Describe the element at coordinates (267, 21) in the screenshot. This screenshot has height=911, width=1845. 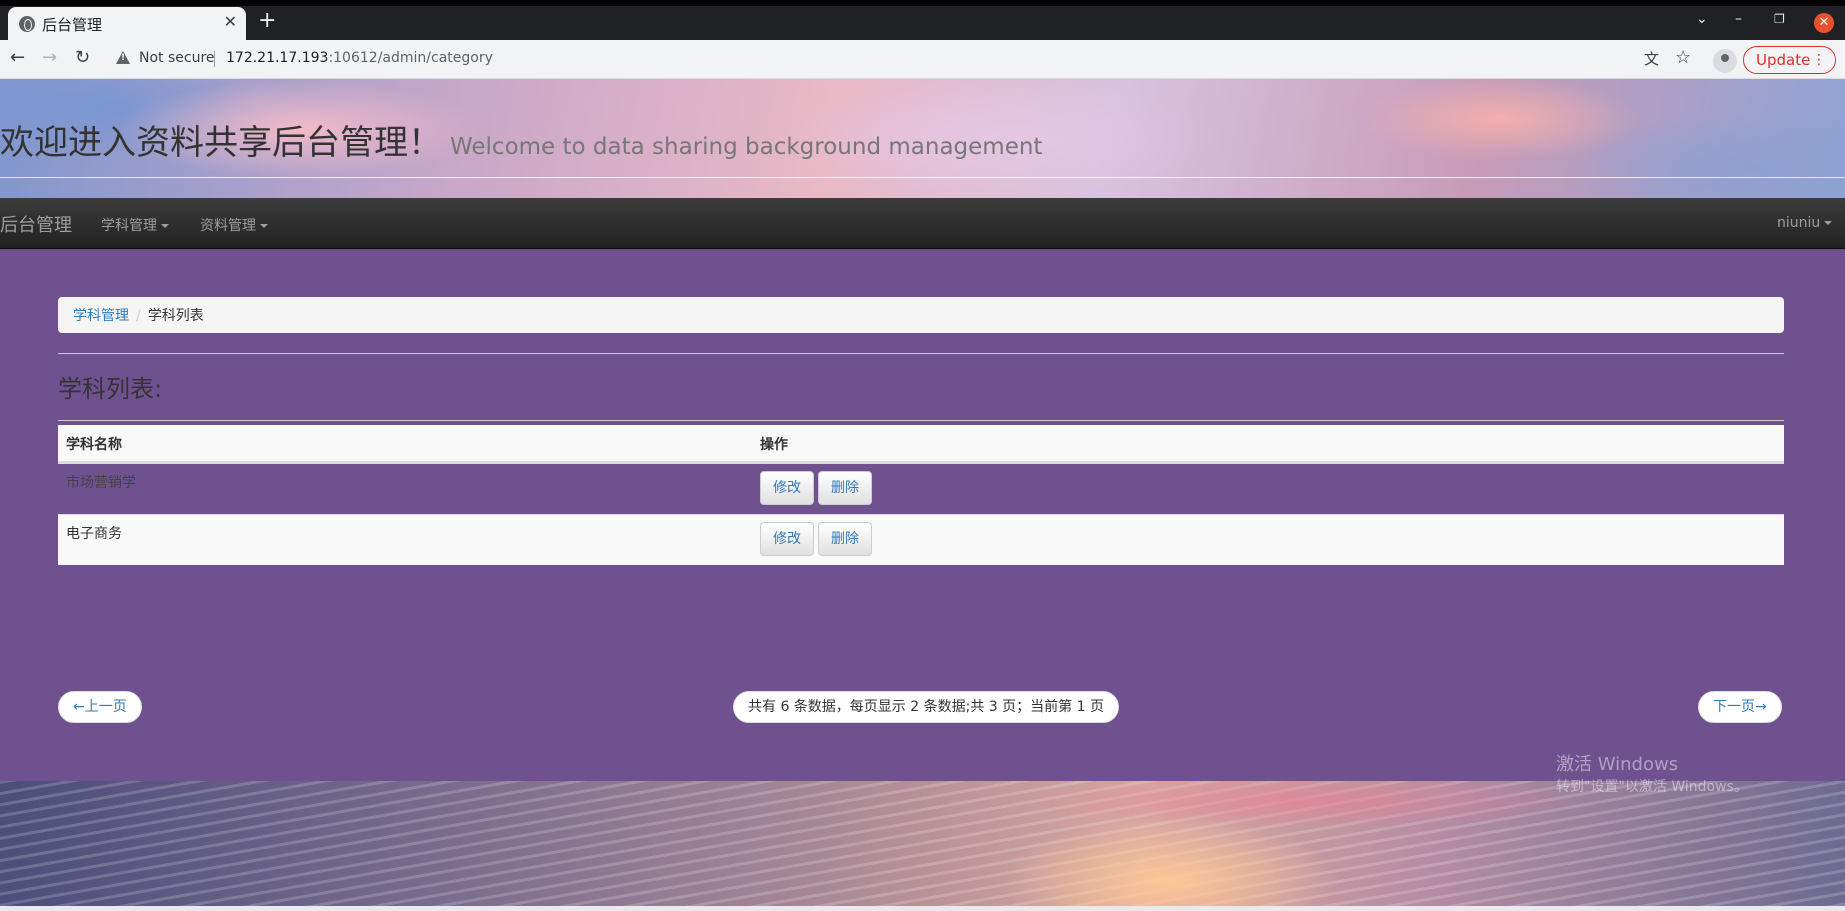
I see `new-tab-icon: +` at that location.